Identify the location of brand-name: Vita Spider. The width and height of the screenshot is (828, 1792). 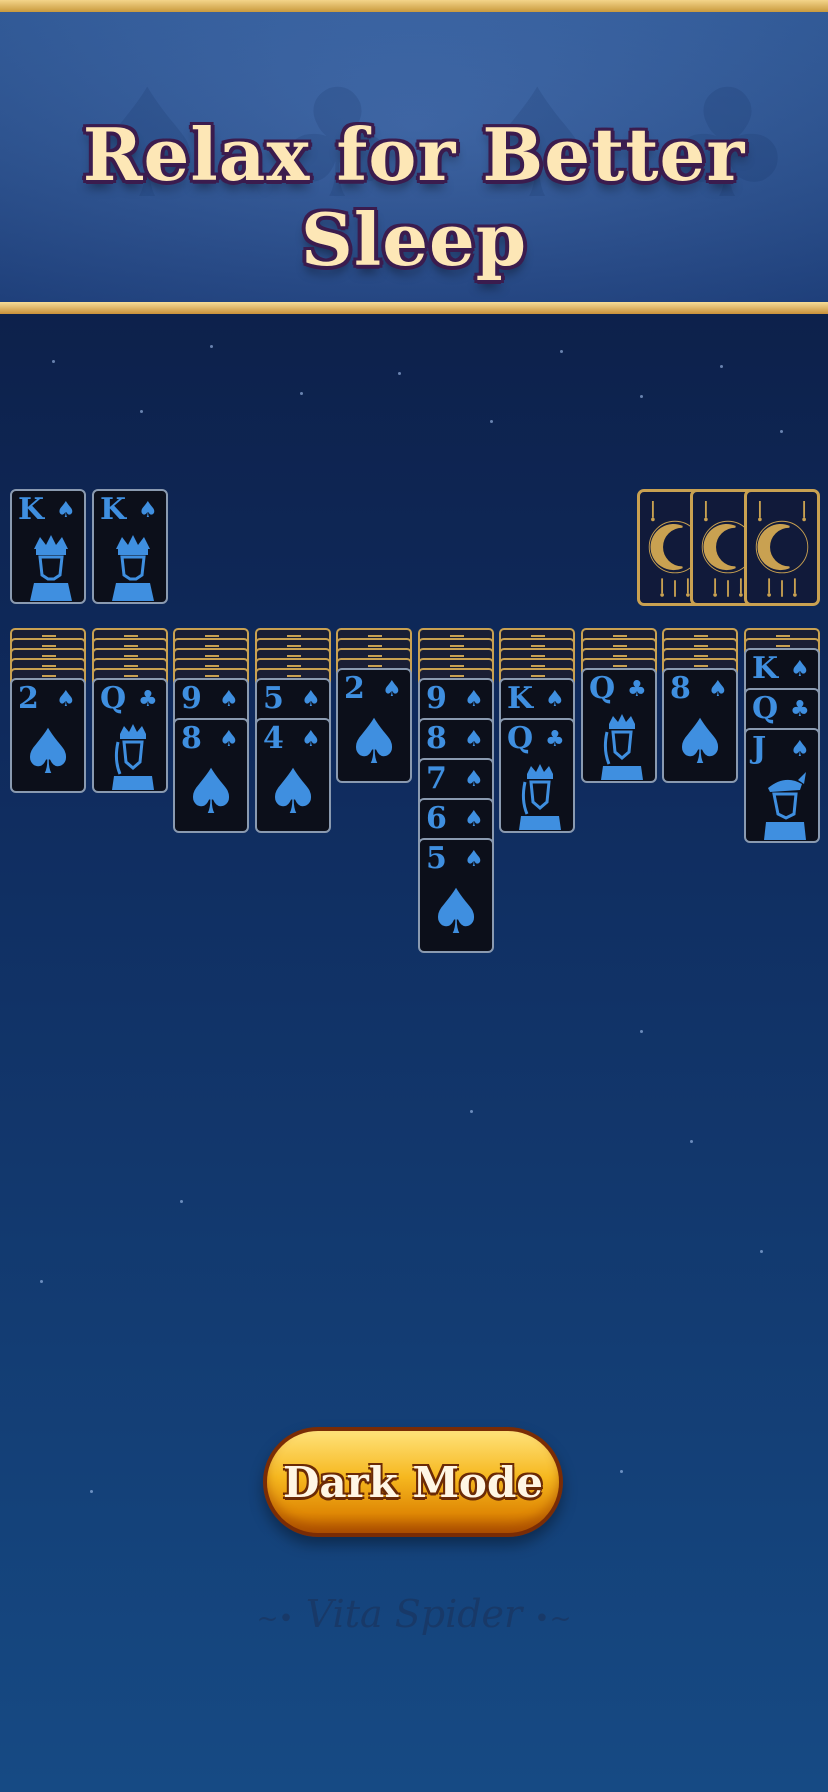
(414, 1614).